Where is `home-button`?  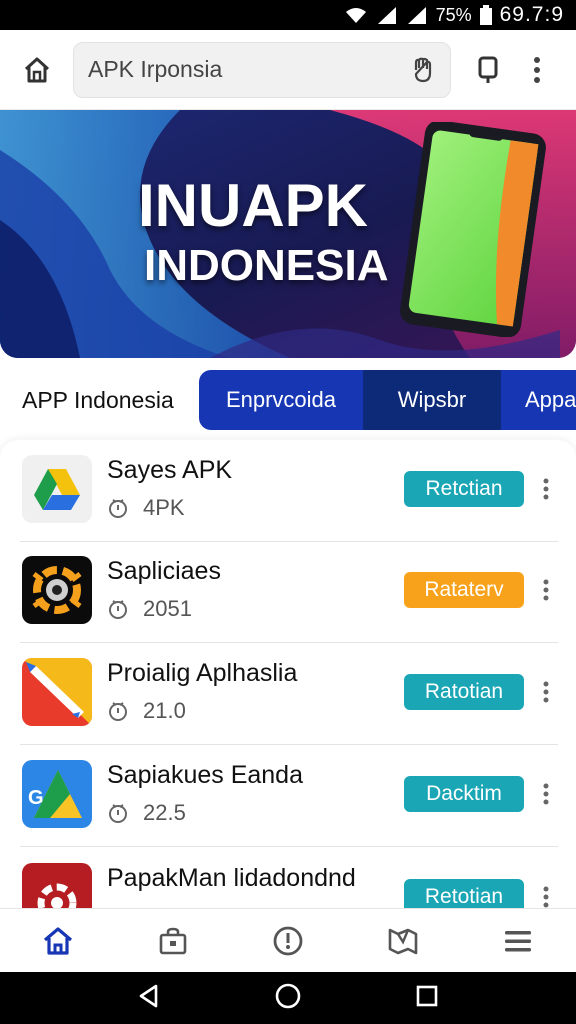 home-button is located at coordinates (37, 70).